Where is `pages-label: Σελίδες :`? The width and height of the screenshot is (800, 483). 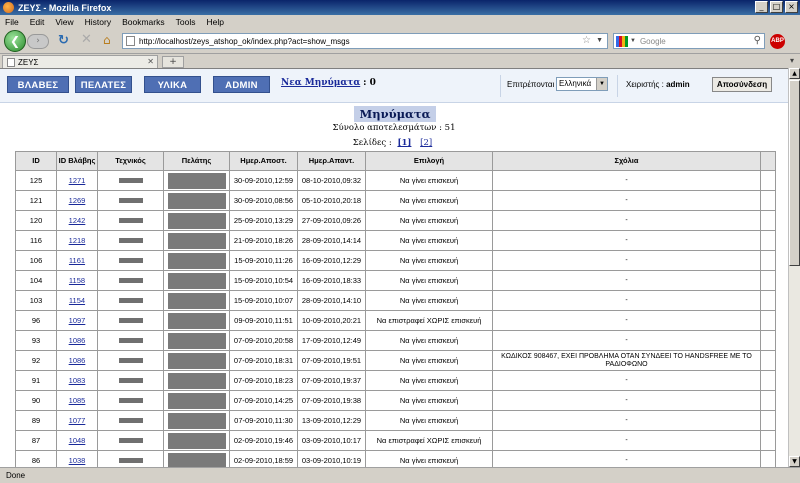
pages-label: Σελίδες : is located at coordinates (372, 143).